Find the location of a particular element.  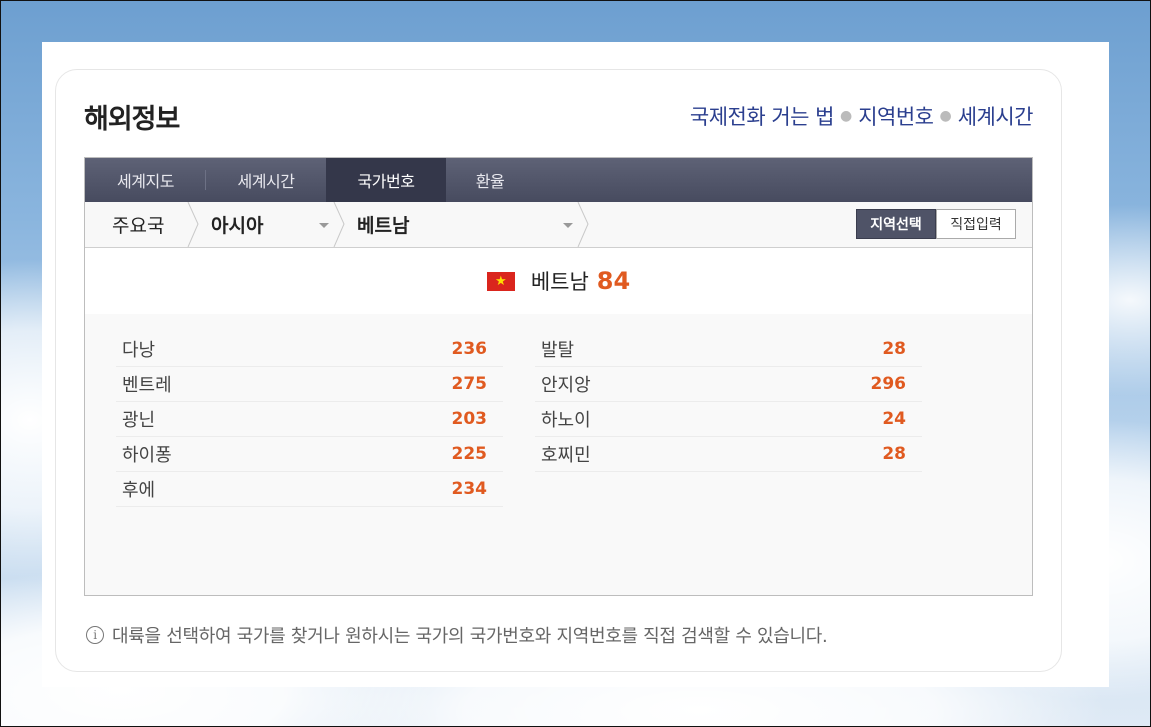

tab-exchange-rate: 환율 is located at coordinates (490, 180).